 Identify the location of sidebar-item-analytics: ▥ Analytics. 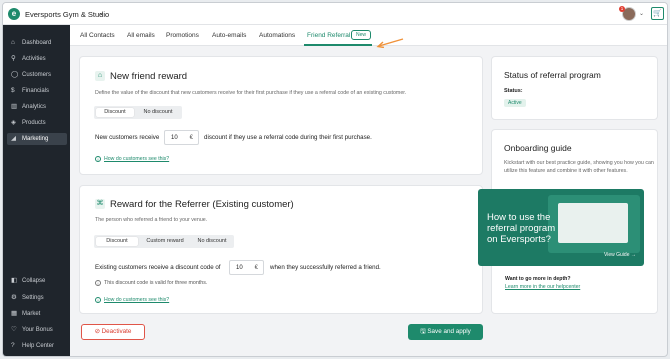
(37, 107).